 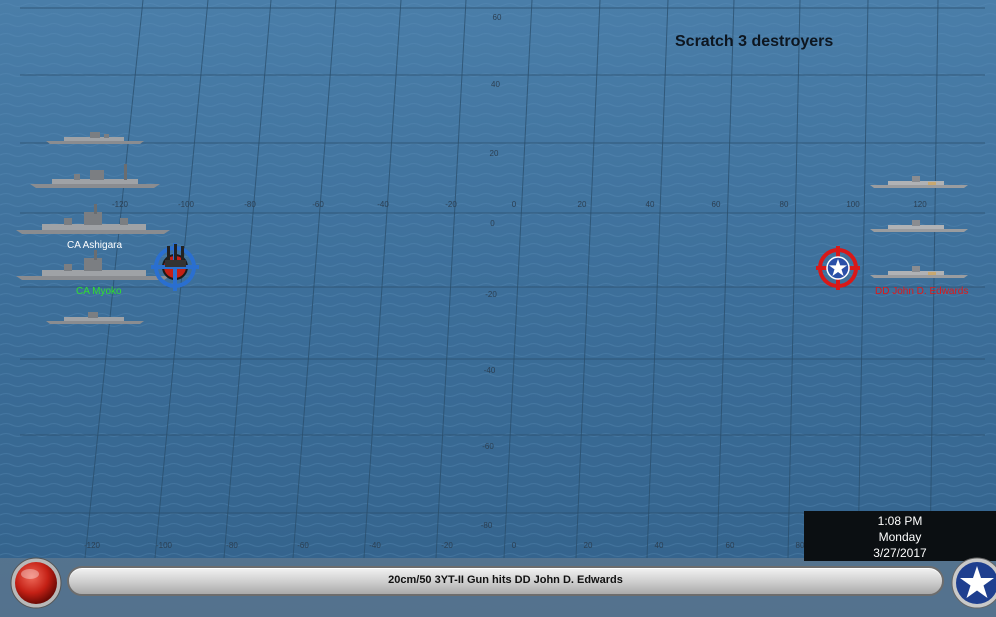 I want to click on grid-x-label-bottom: -120, so click(x=92, y=545).